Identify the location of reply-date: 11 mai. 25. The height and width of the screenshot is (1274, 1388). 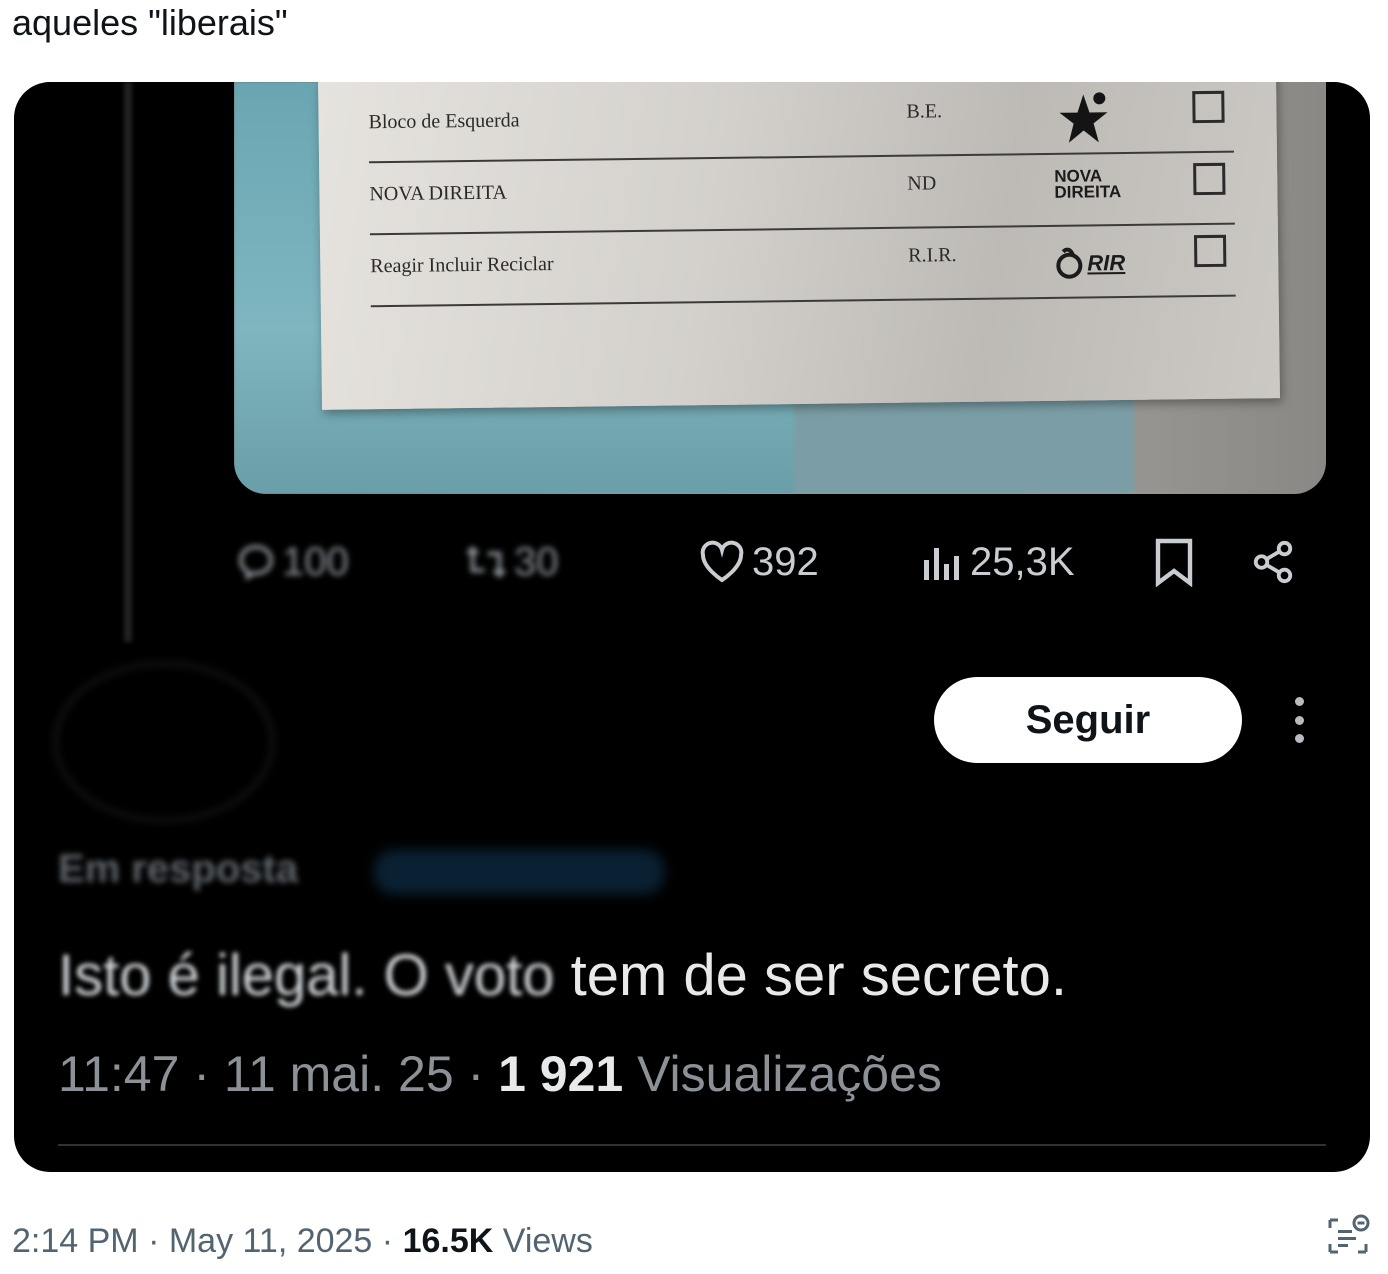
(339, 1074).